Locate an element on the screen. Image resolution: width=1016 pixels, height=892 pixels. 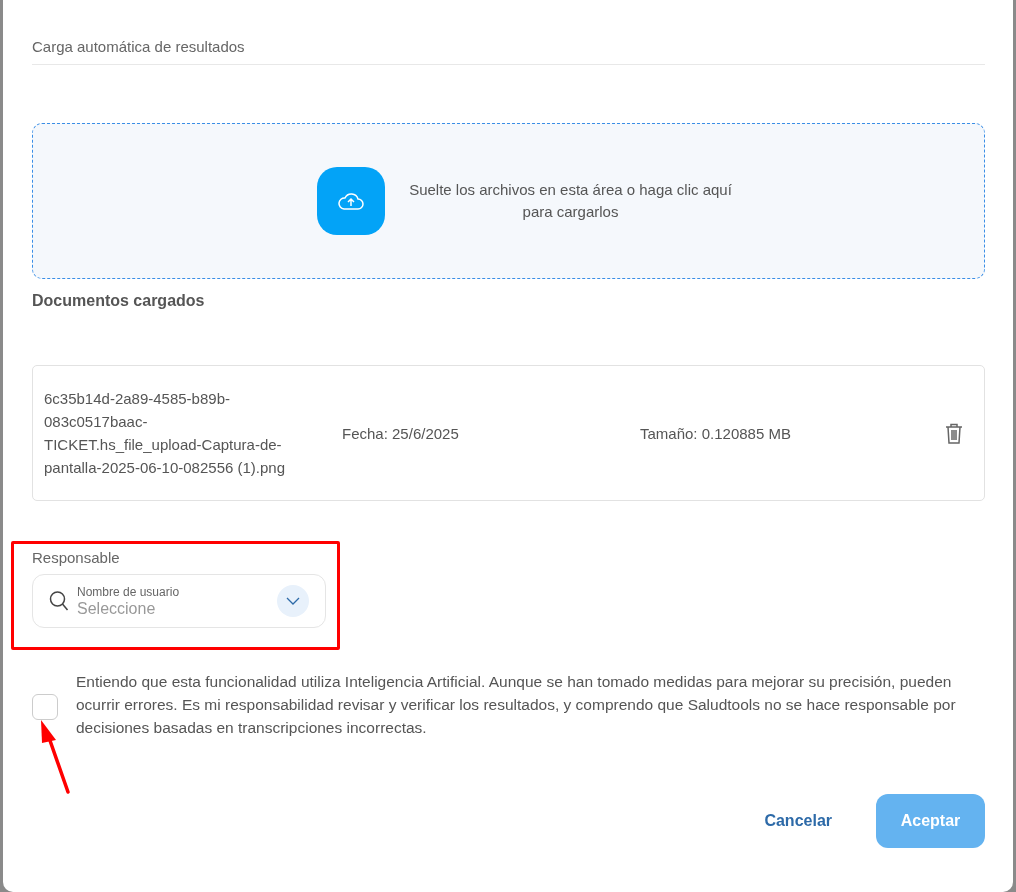
consent-text: Entiendo que esta funcionalidad utiliza Inteligencia Artificial. Aunque se han tomado medidas para mejorar su precisión, pueden ocurrir errores. Es mi responsabilidad revisar y verificar los resultados, y comprendo que Saludtools no se hace responsable por decisiones basadas en transcripciones incorrectas. is located at coordinates (516, 705).